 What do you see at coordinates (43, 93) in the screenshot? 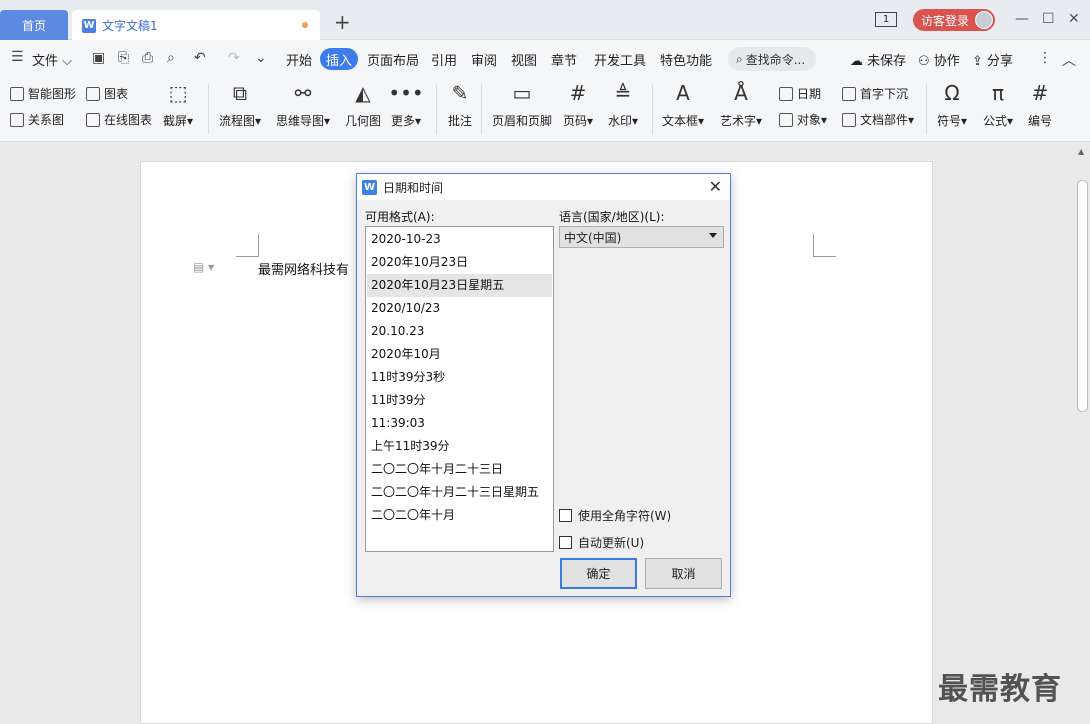
I see `smart-shape-button: 智能图形` at bounding box center [43, 93].